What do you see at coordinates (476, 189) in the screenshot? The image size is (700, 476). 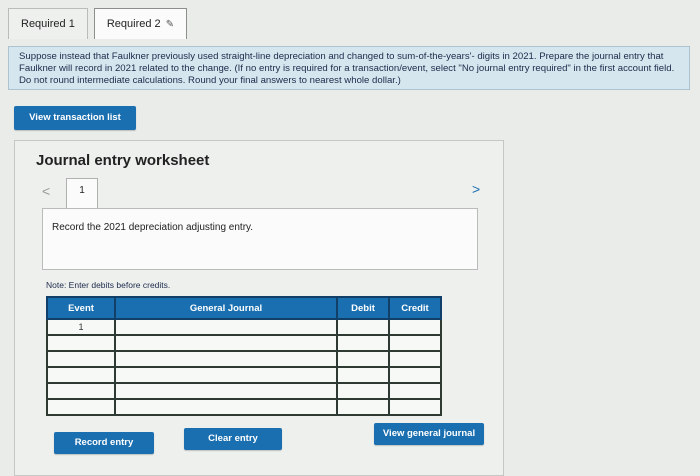 I see `chevron-right-icon: >` at bounding box center [476, 189].